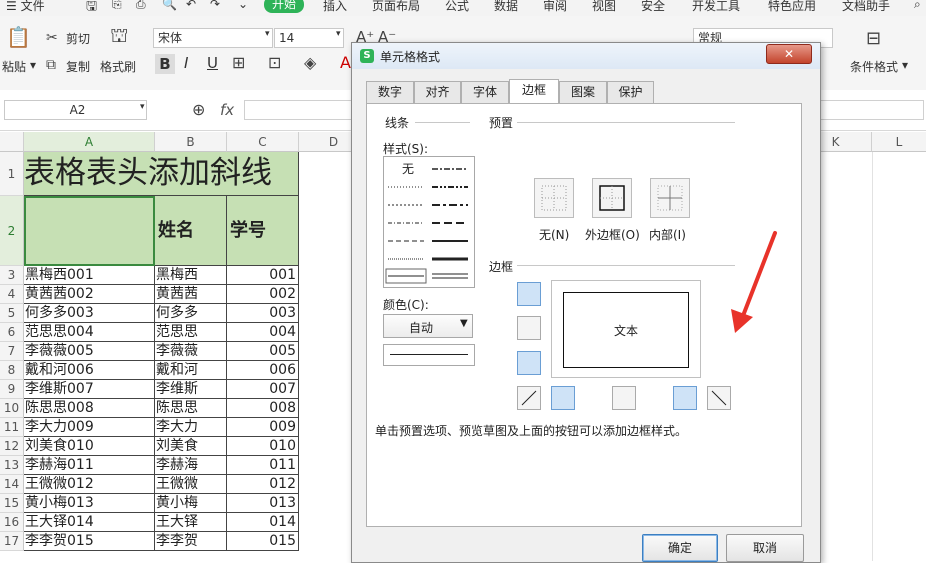 This screenshot has height=563, width=926. What do you see at coordinates (212, 63) in the screenshot?
I see `underline-button: U` at bounding box center [212, 63].